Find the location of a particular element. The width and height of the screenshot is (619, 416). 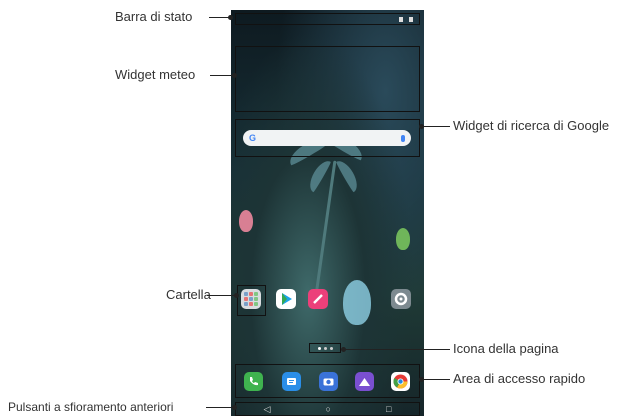

play-store-icon is located at coordinates (286, 299).